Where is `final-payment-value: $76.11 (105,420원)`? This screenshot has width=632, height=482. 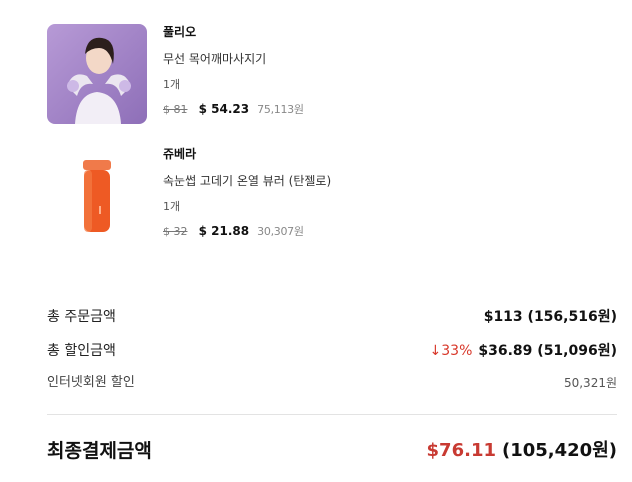
final-payment-value: $76.11 (105,420원) is located at coordinates (522, 451).